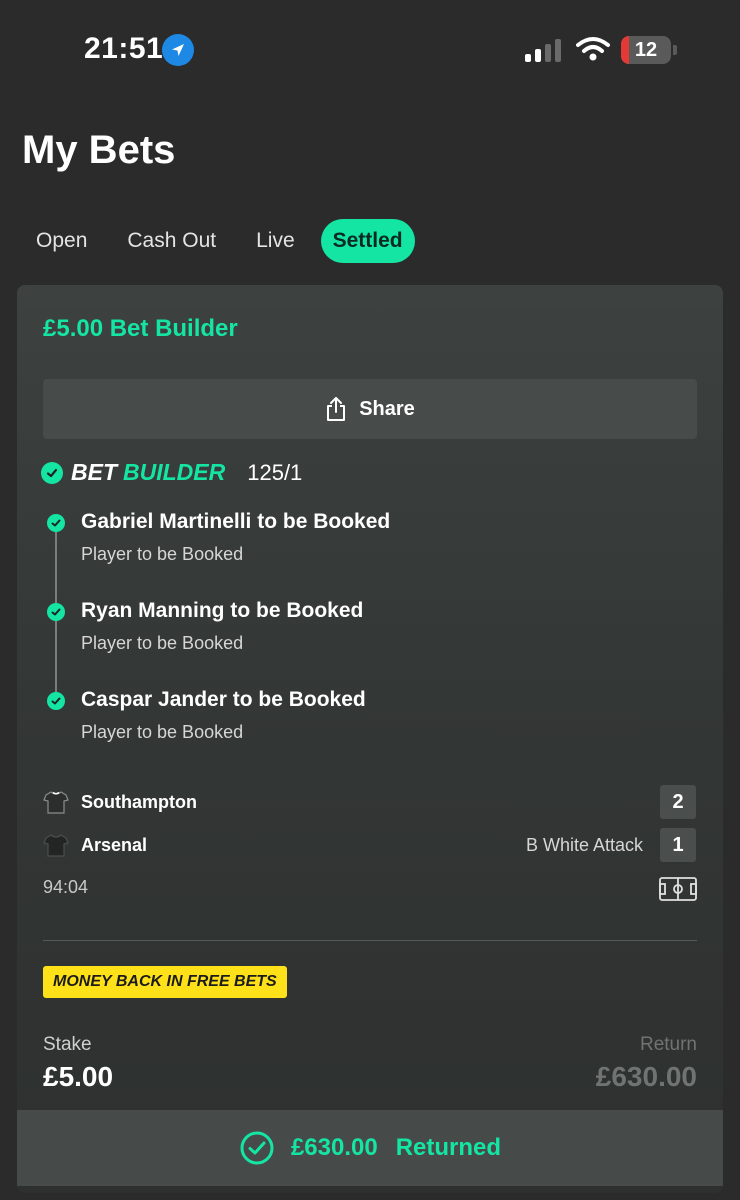  I want to click on share-label: Share, so click(387, 408).